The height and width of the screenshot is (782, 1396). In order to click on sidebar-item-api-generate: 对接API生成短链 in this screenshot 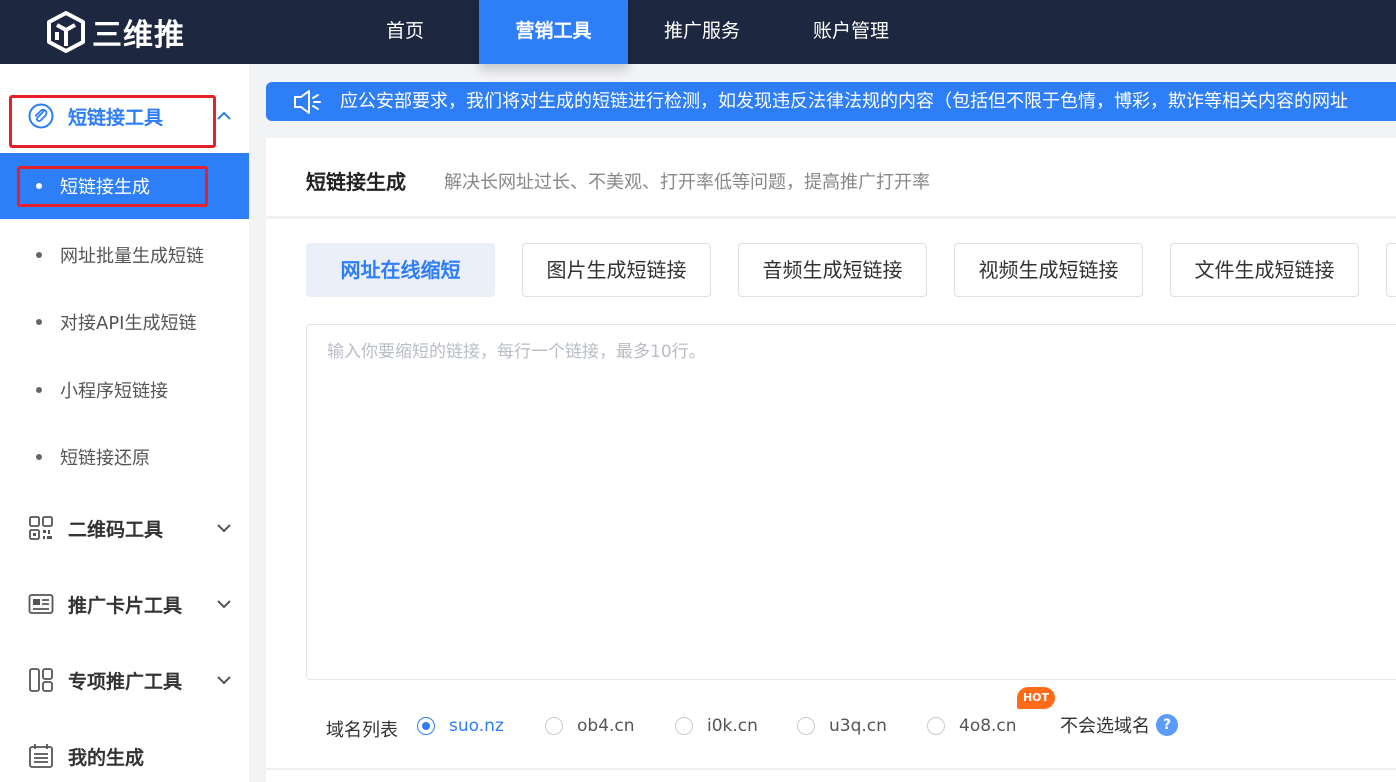, I will do `click(124, 322)`.